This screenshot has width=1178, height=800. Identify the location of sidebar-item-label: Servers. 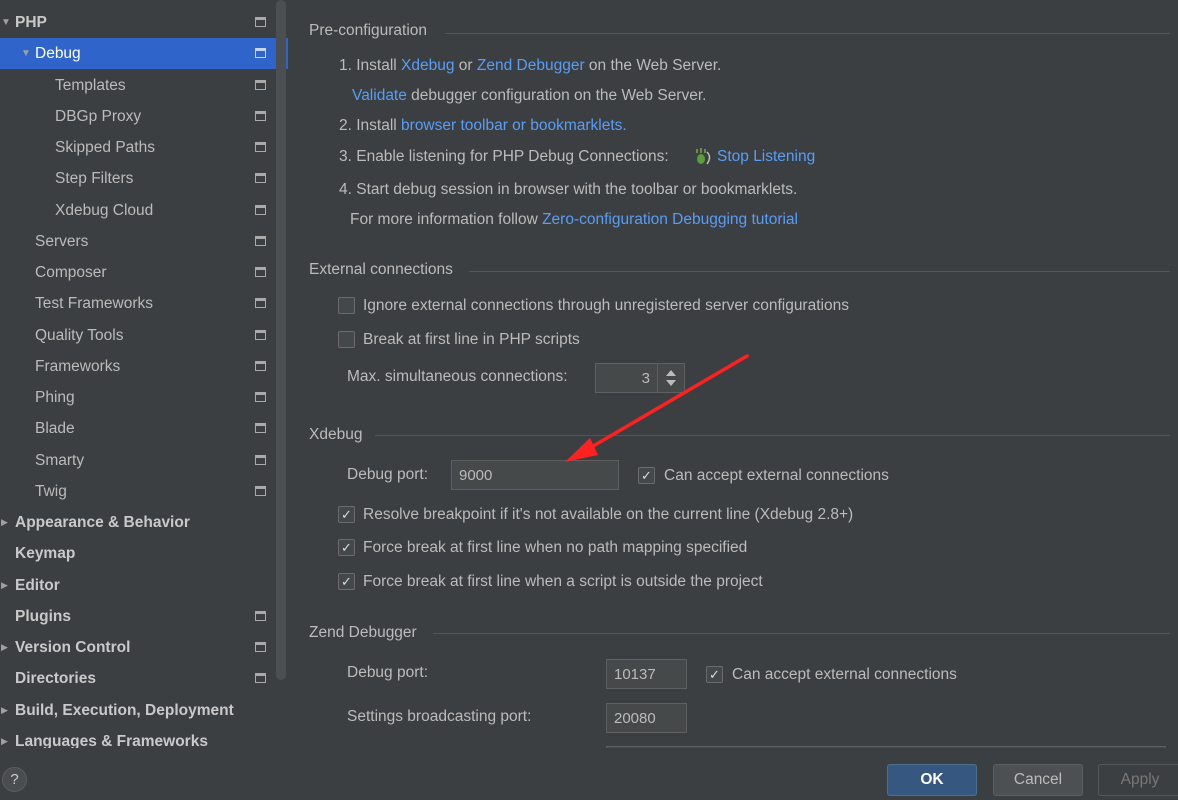
(62, 241).